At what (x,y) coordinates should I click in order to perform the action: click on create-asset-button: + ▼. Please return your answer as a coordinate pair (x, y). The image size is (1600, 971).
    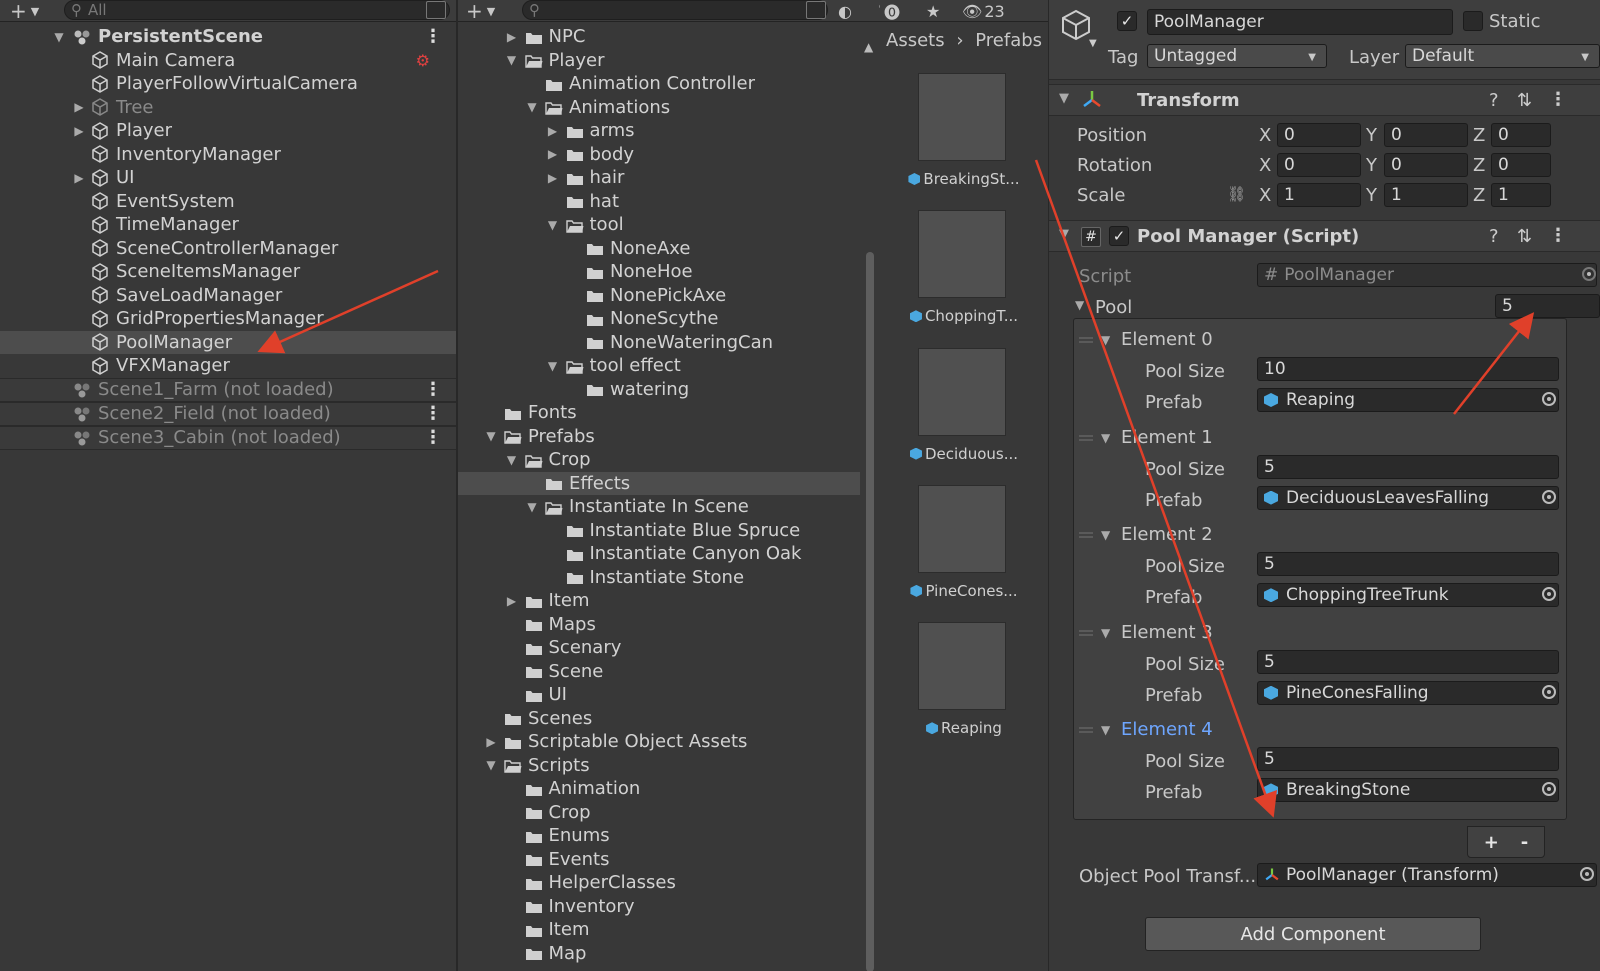
    Looking at the image, I should click on (480, 11).